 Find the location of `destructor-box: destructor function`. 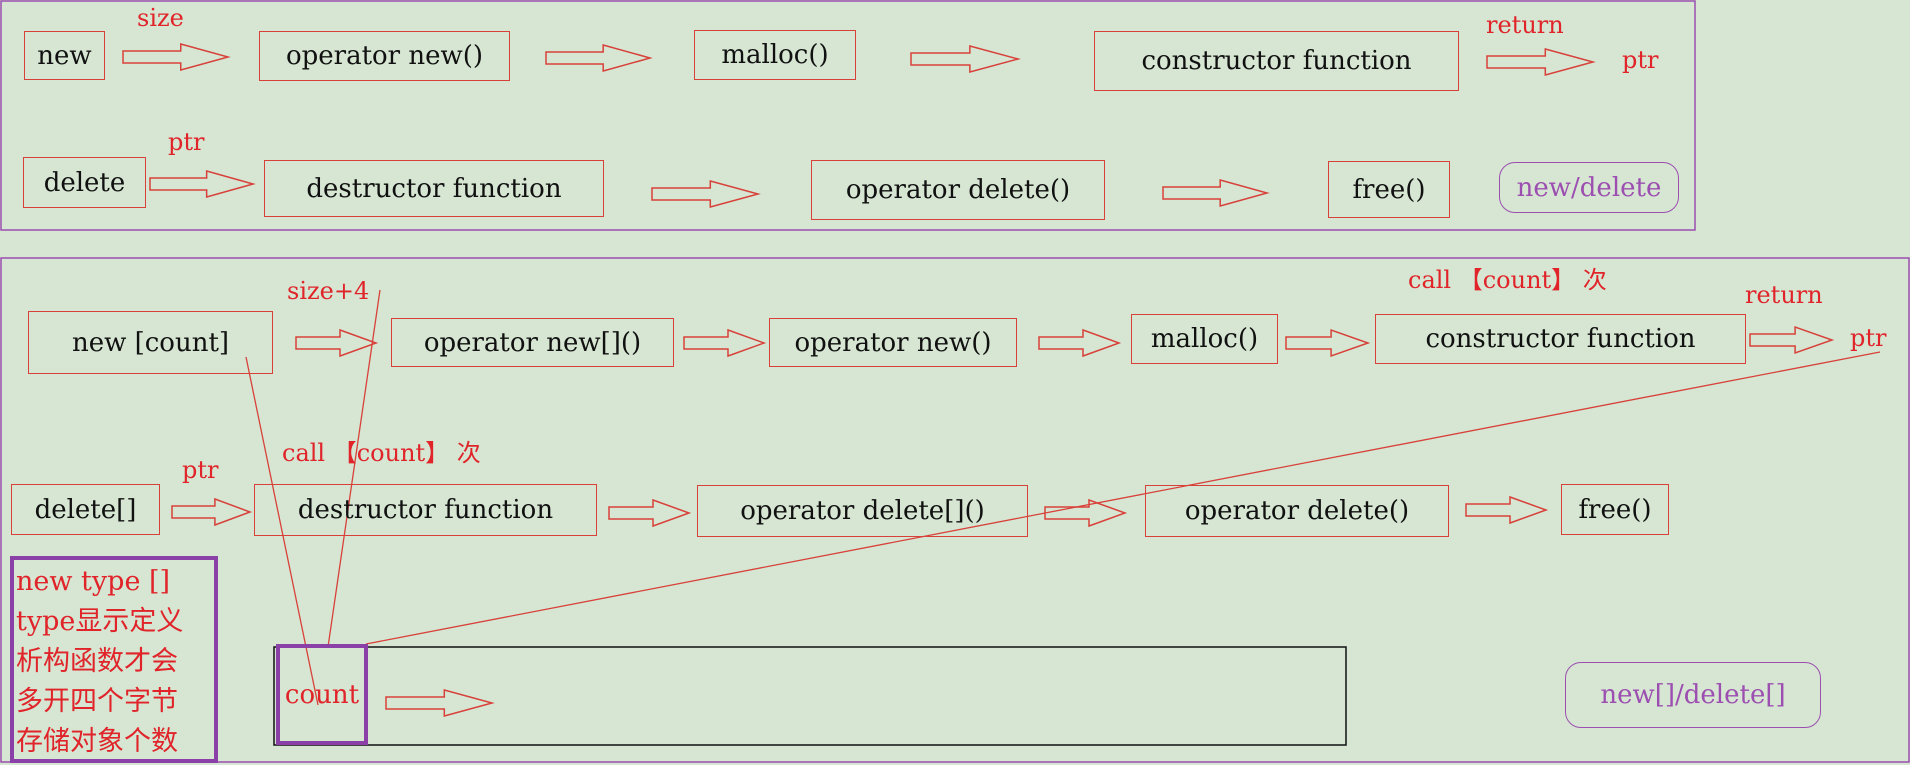

destructor-box: destructor function is located at coordinates (434, 188).